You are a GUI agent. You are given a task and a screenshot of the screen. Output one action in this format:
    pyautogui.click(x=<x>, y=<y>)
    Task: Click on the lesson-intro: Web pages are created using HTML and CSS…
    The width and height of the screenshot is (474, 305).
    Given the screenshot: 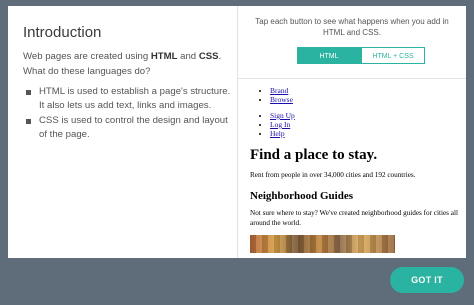 What is the action you would take?
    pyautogui.click(x=125, y=64)
    